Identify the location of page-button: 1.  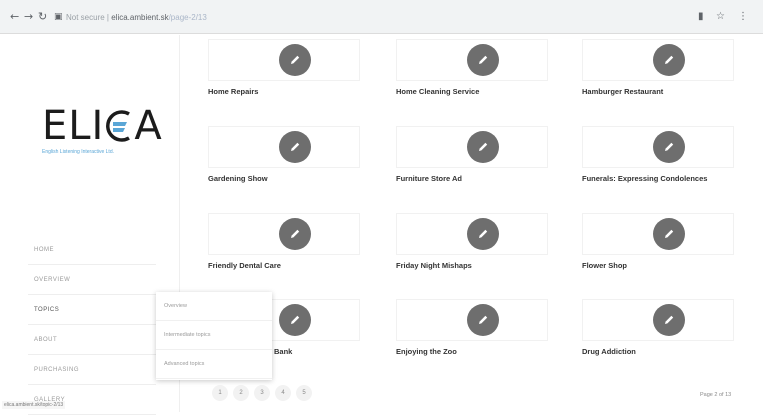
(220, 393).